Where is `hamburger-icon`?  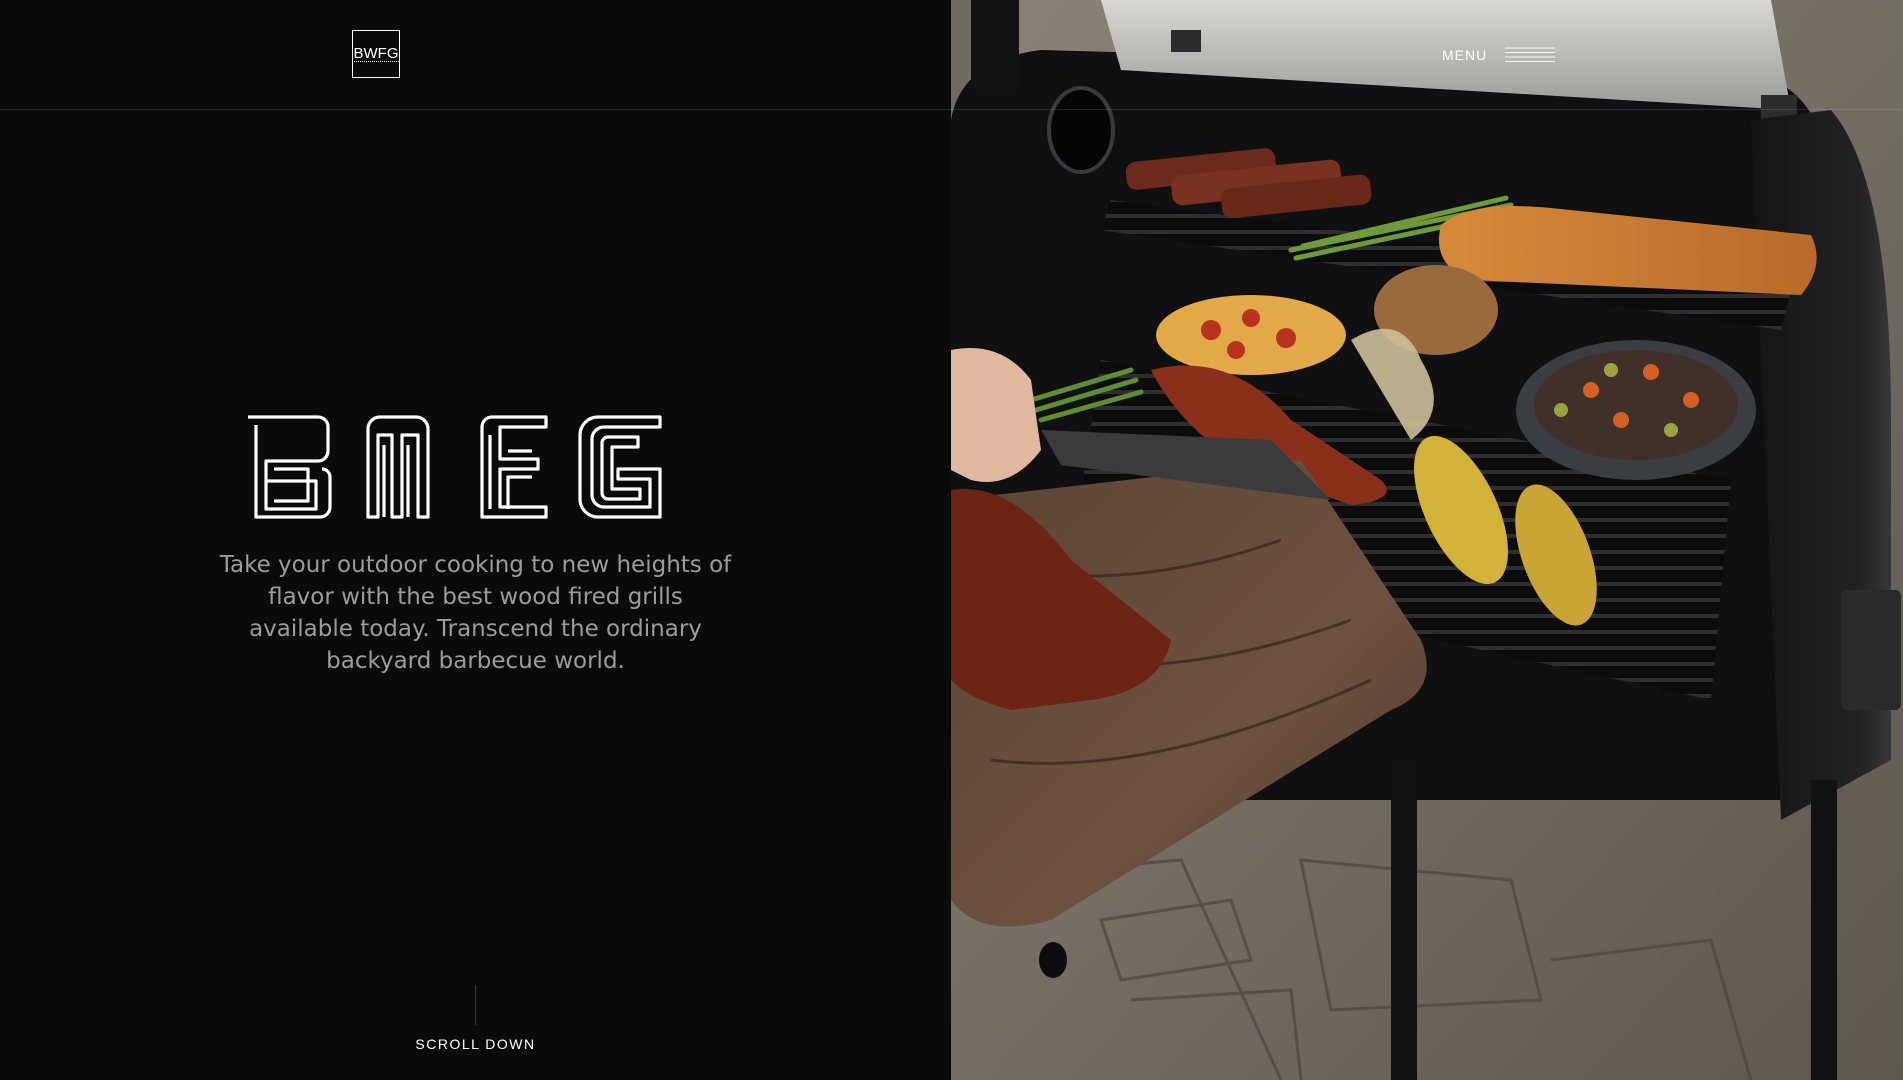 hamburger-icon is located at coordinates (1530, 54).